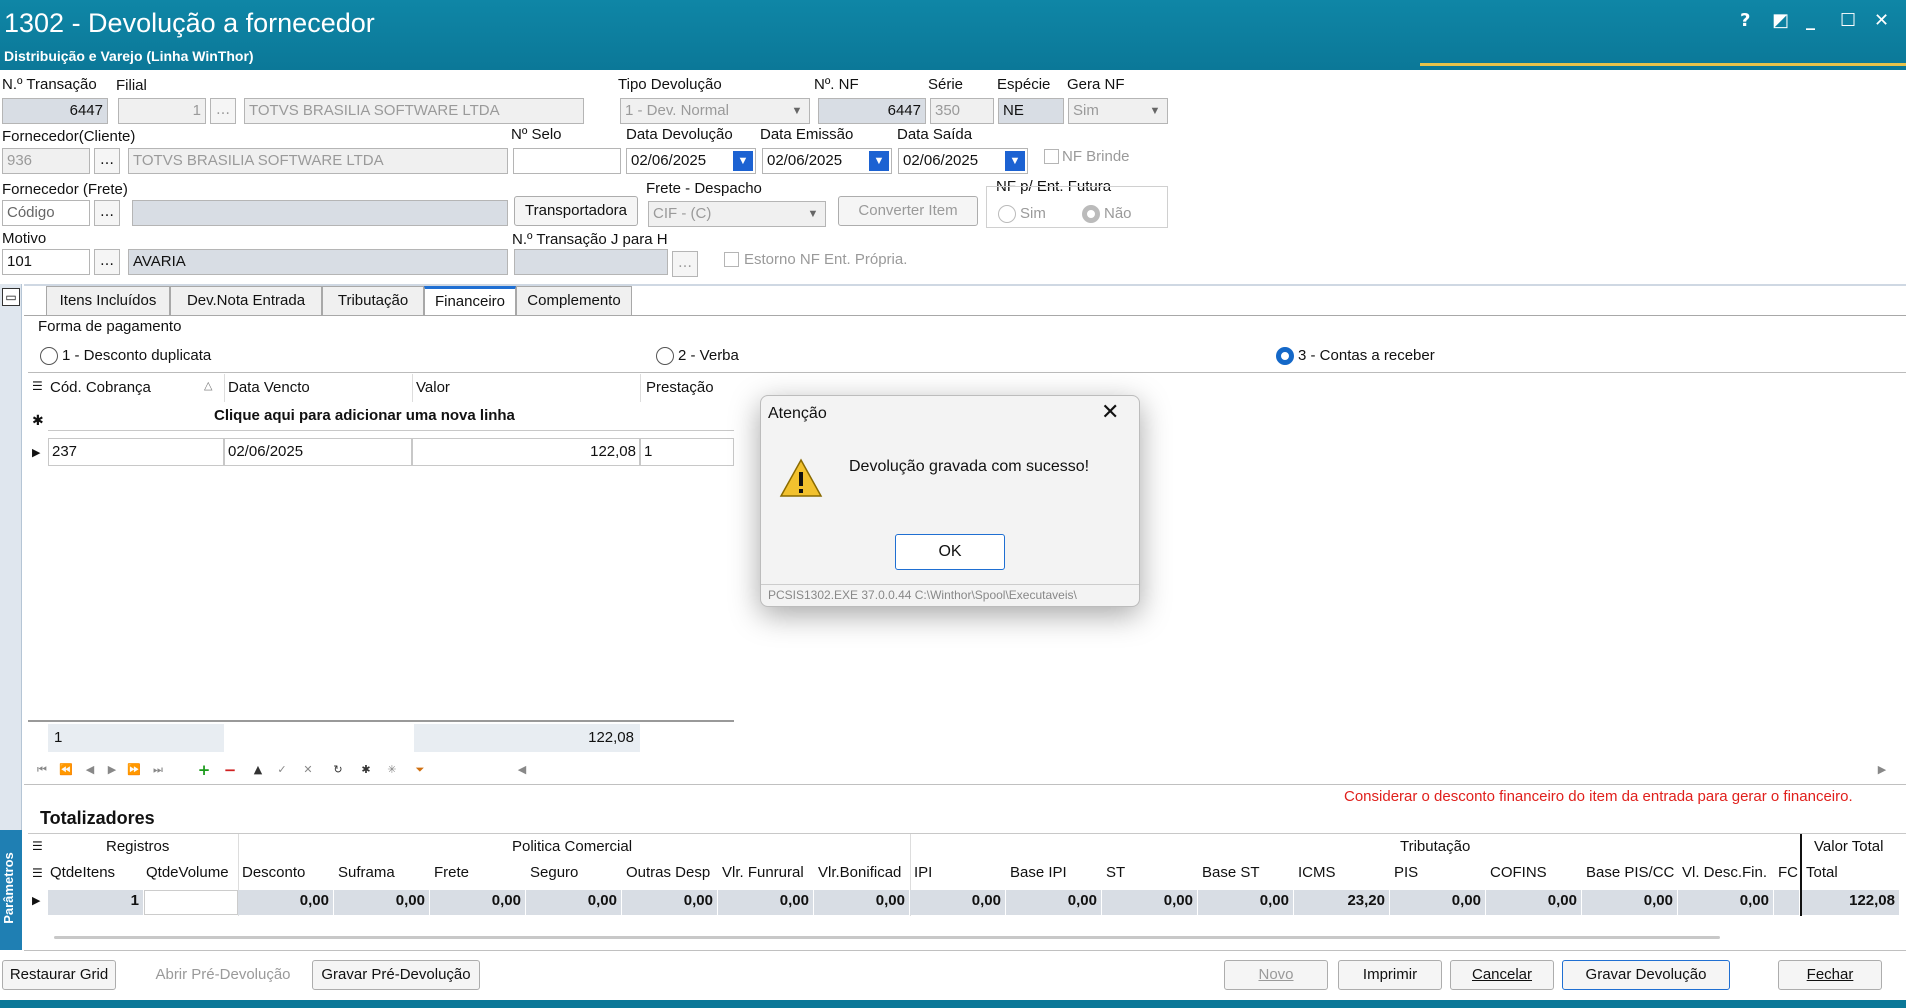 This screenshot has width=1906, height=1008. I want to click on fechar-button: Fechar, so click(1830, 975).